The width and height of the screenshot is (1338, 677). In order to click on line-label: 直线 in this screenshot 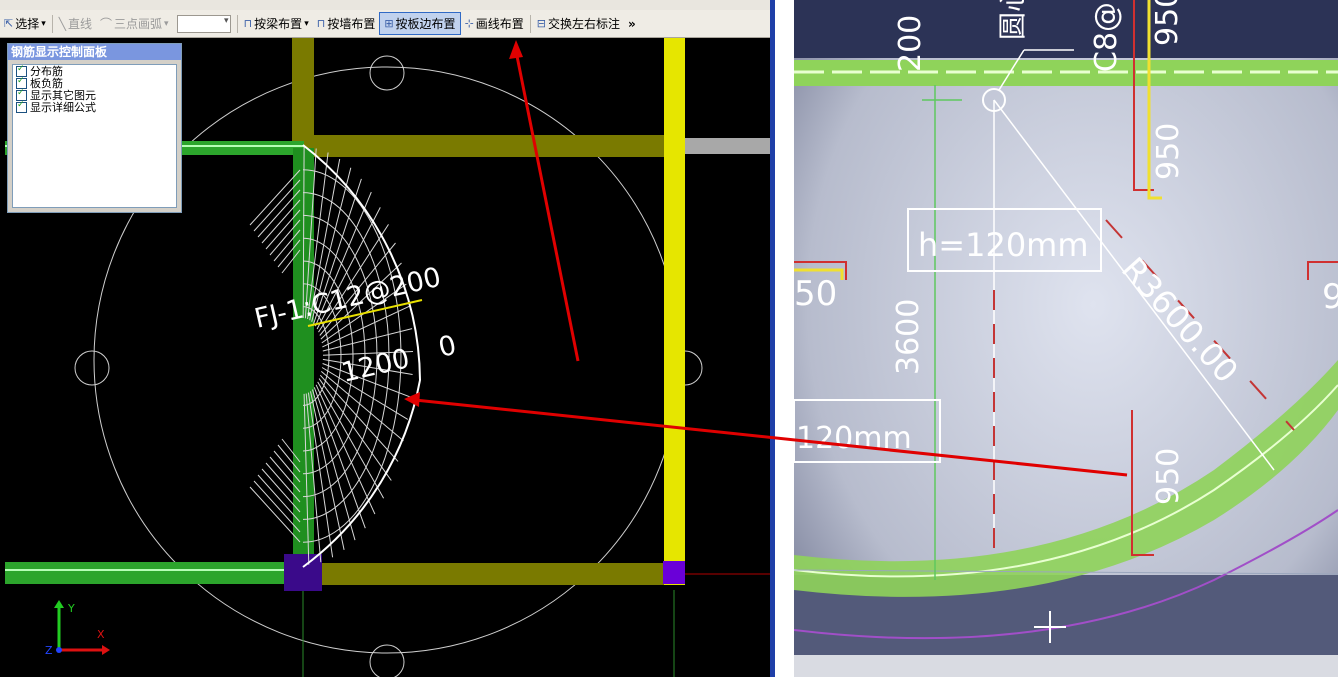, I will do `click(80, 24)`.